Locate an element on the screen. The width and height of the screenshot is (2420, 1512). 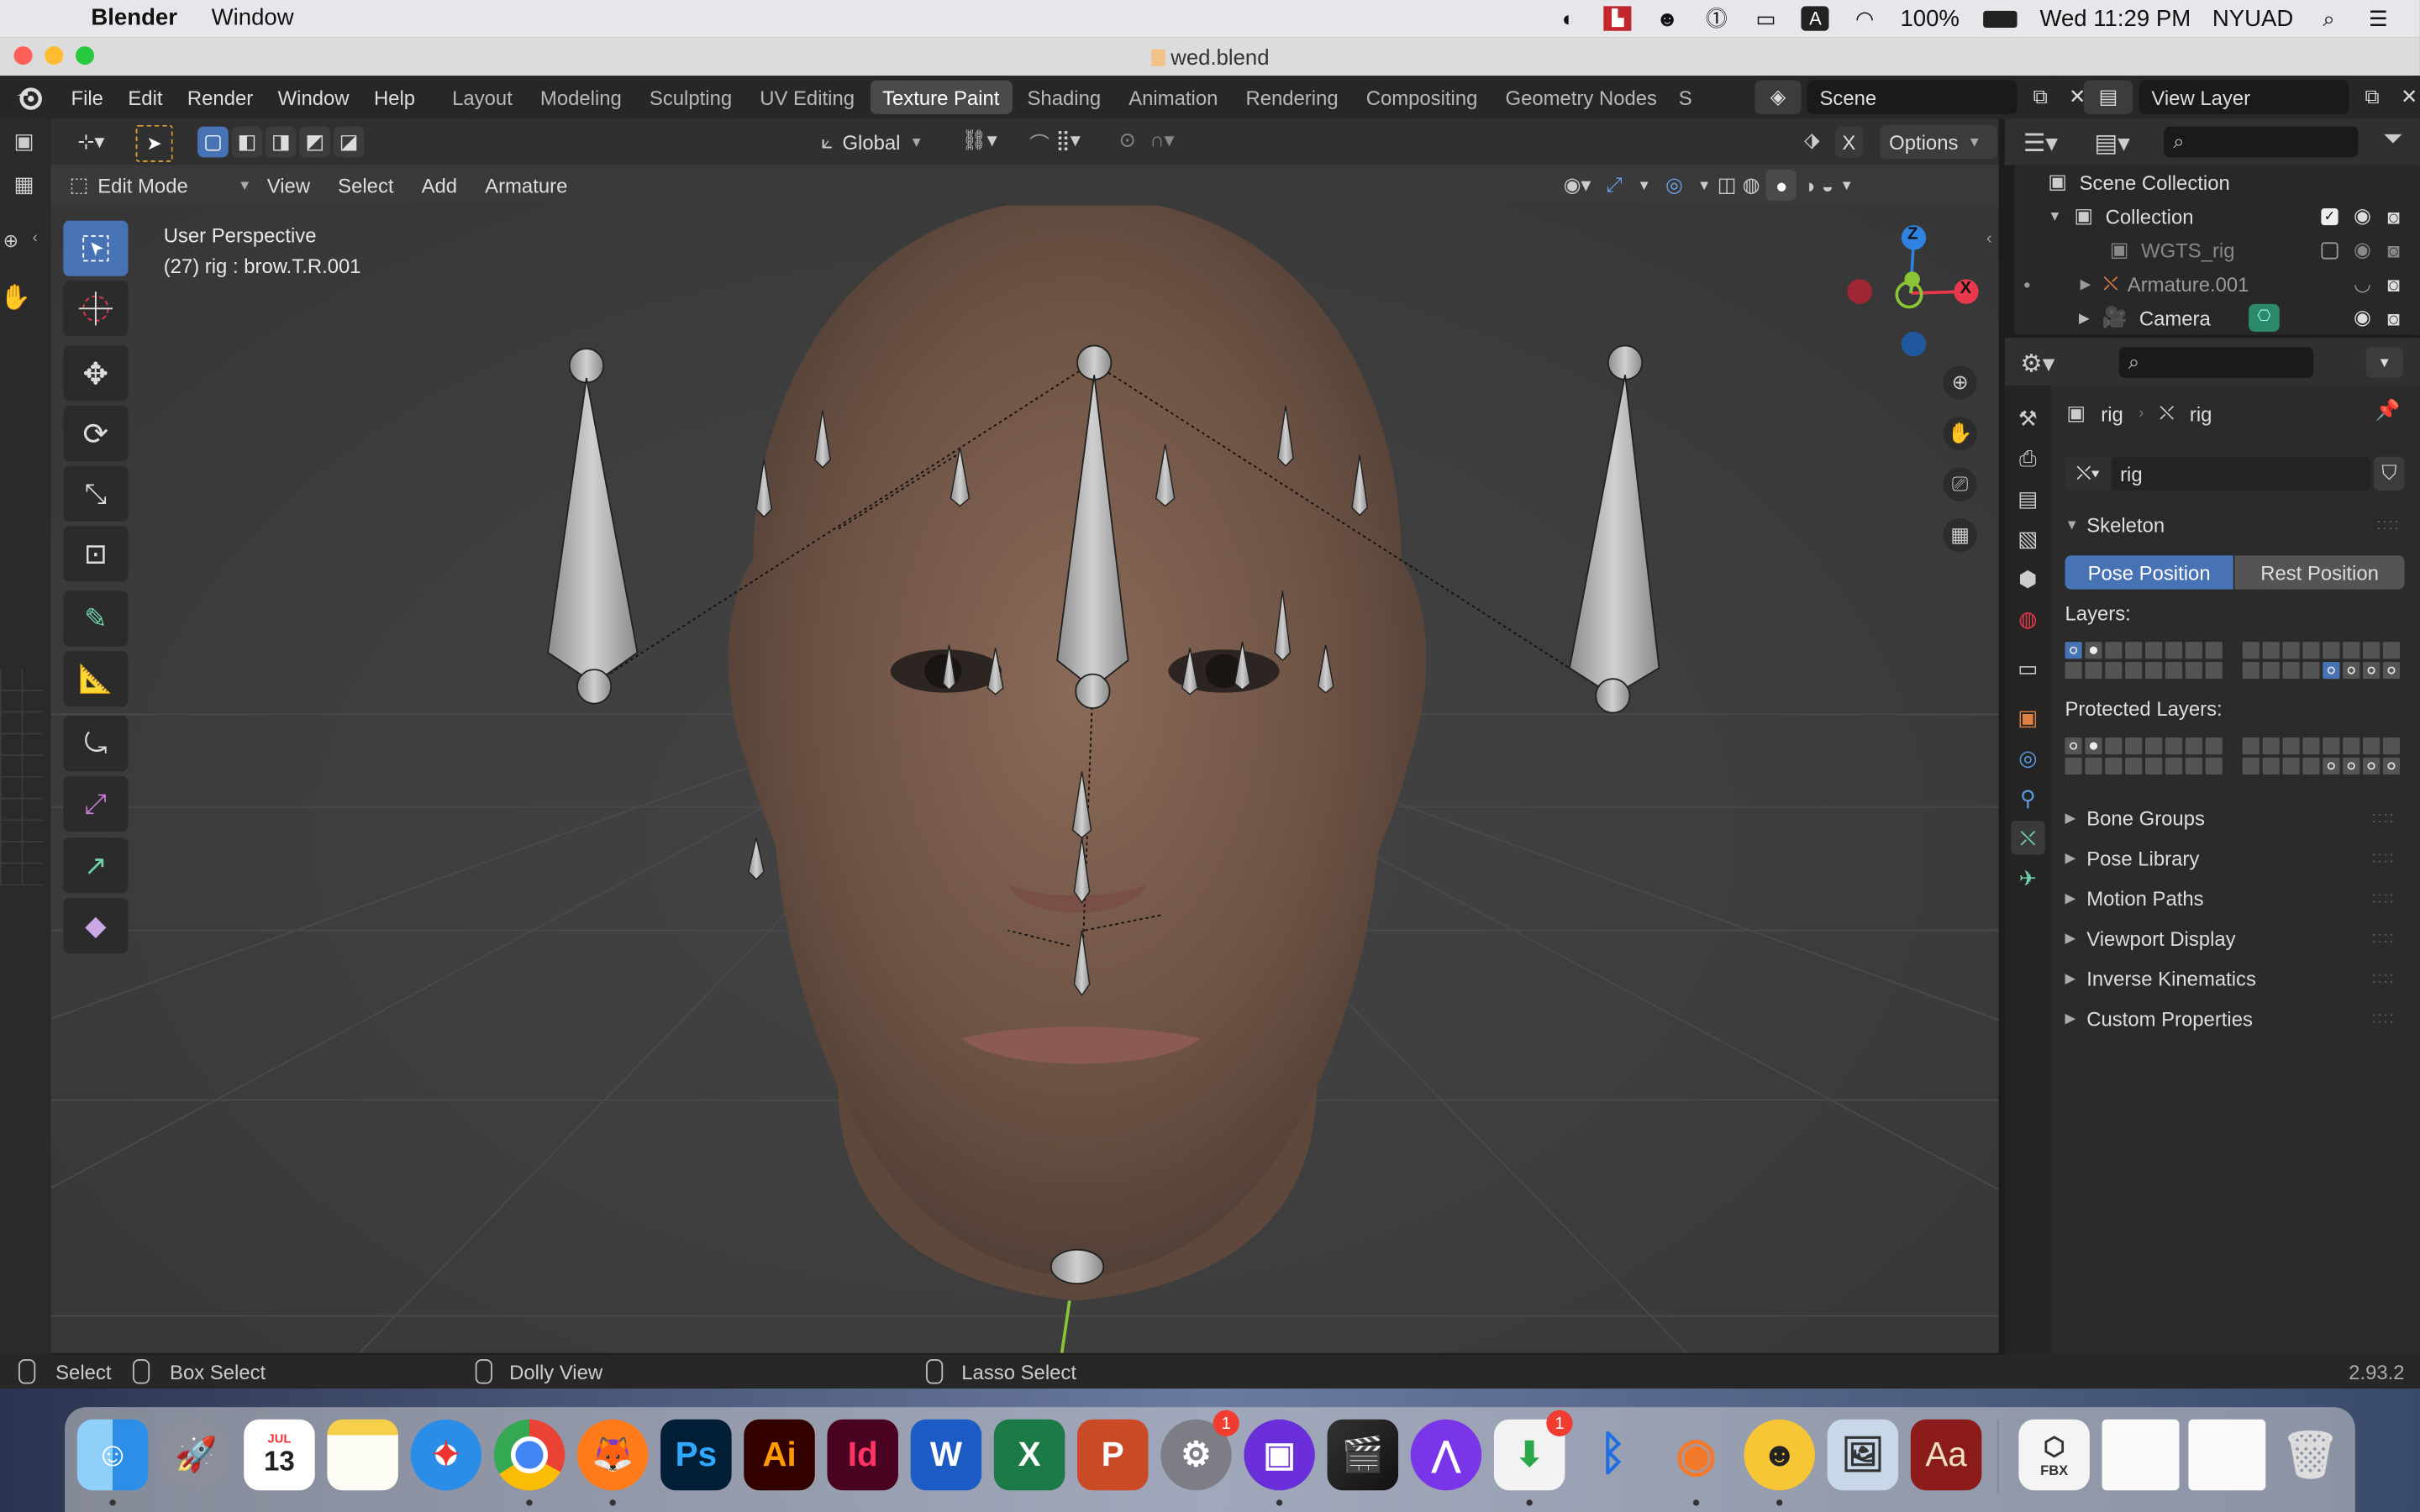
constraints-tab-icon: ⚲ is located at coordinates (2028, 797).